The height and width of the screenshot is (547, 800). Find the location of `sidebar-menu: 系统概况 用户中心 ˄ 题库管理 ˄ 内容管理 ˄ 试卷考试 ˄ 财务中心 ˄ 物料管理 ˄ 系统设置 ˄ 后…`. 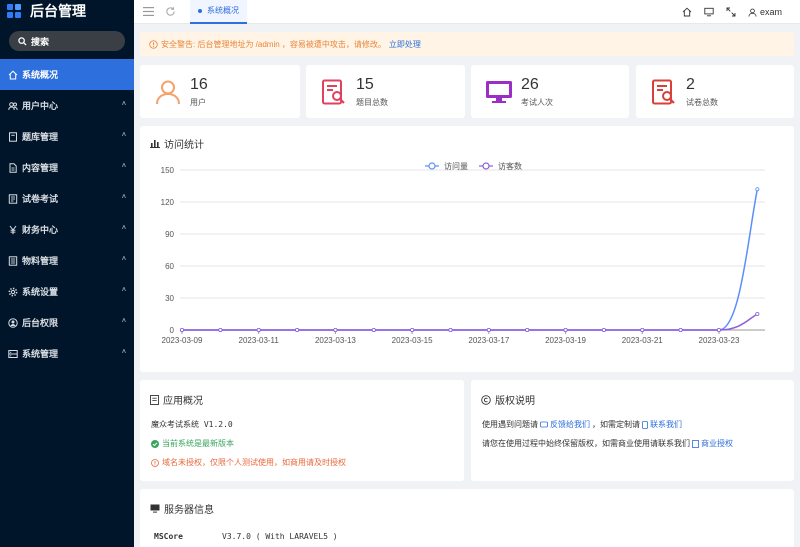

sidebar-menu: 系统概况 用户中心 ˄ 题库管理 ˄ 内容管理 ˄ 试卷考试 ˄ 财务中心 ˄ 物料管理 ˄ 系统设置 ˄ 后… is located at coordinates (67, 214).